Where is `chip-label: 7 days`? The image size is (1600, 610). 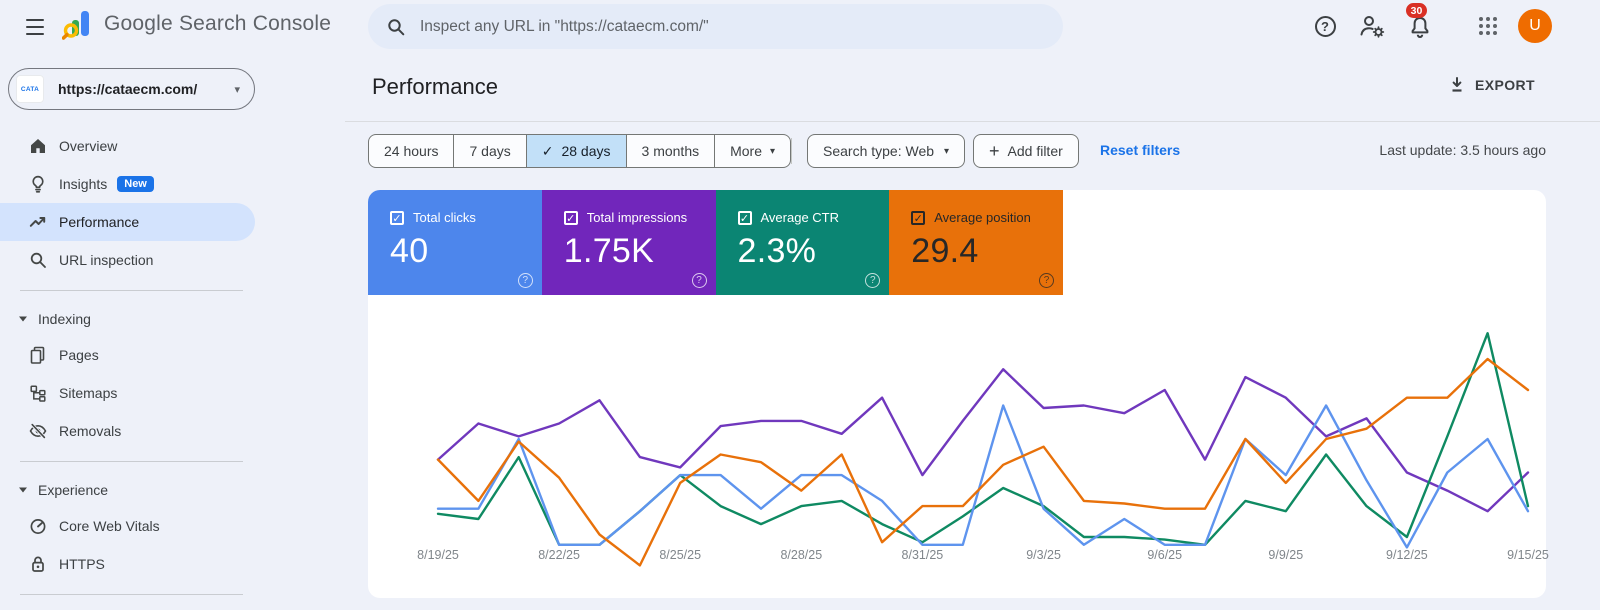
chip-label: 7 days is located at coordinates (490, 151).